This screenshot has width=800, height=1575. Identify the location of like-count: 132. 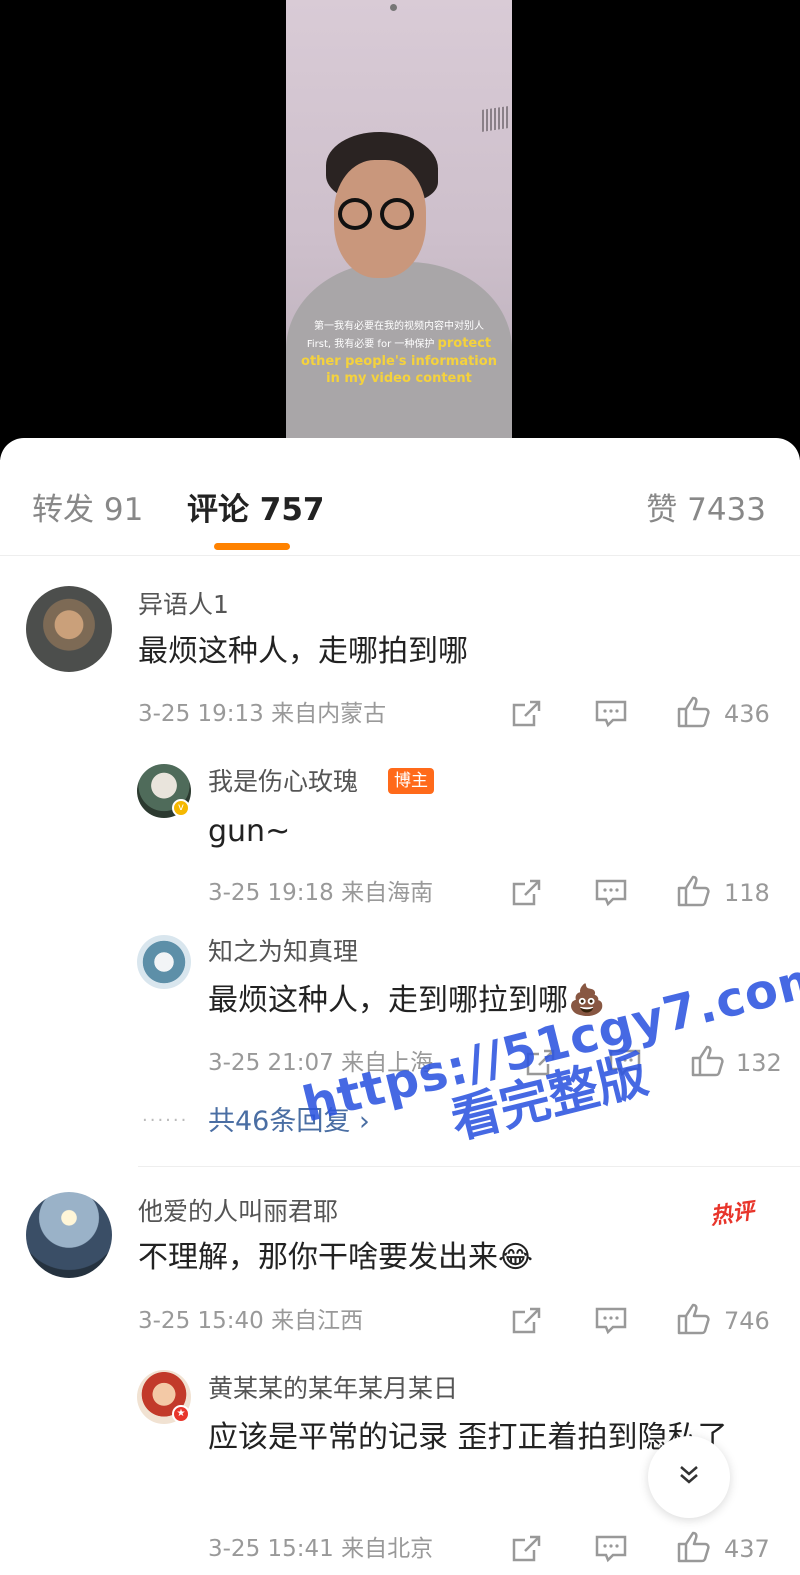
(759, 1063).